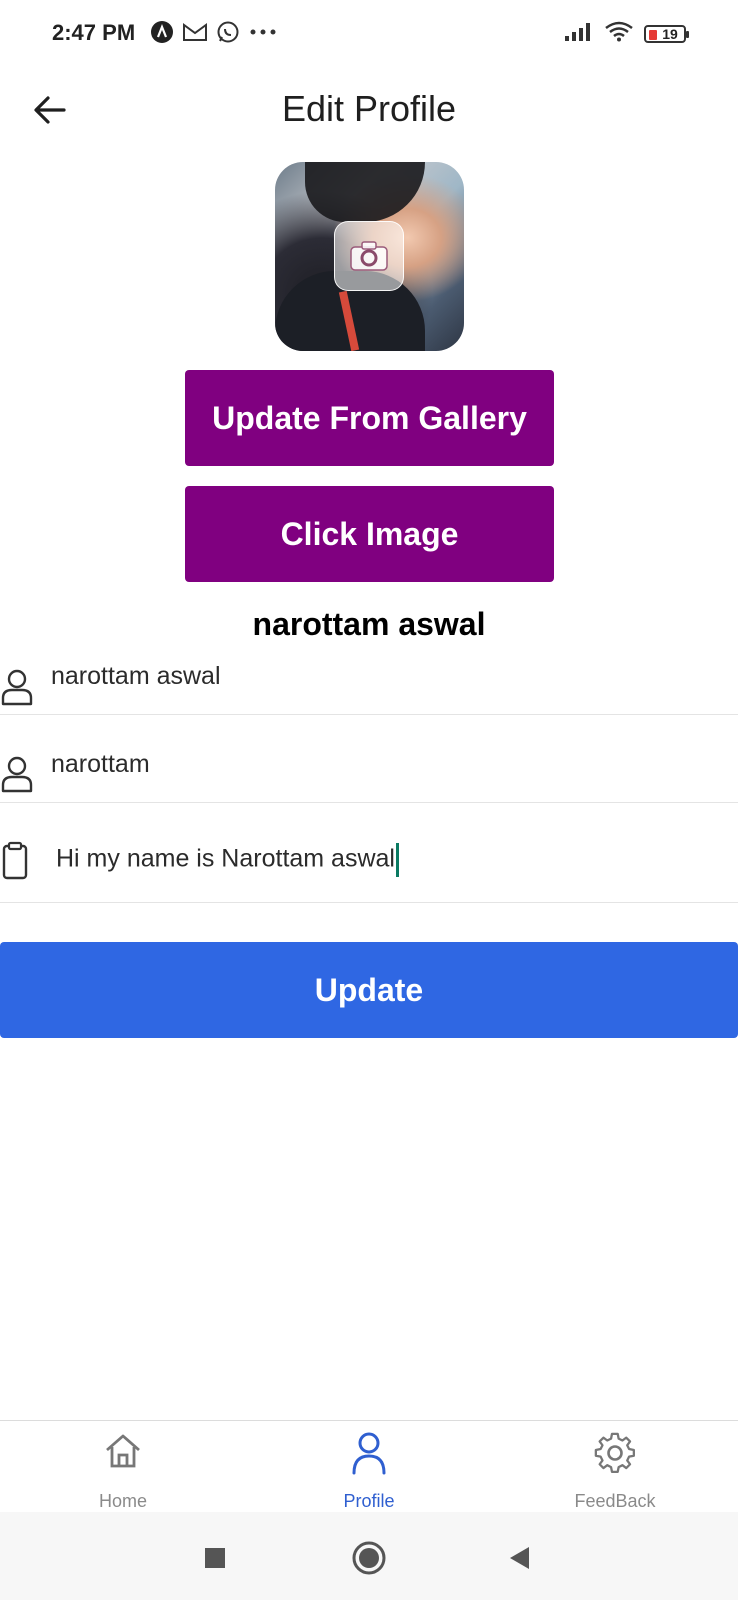 This screenshot has height=1600, width=738. Describe the element at coordinates (195, 34) in the screenshot. I see `gmail-icon` at that location.